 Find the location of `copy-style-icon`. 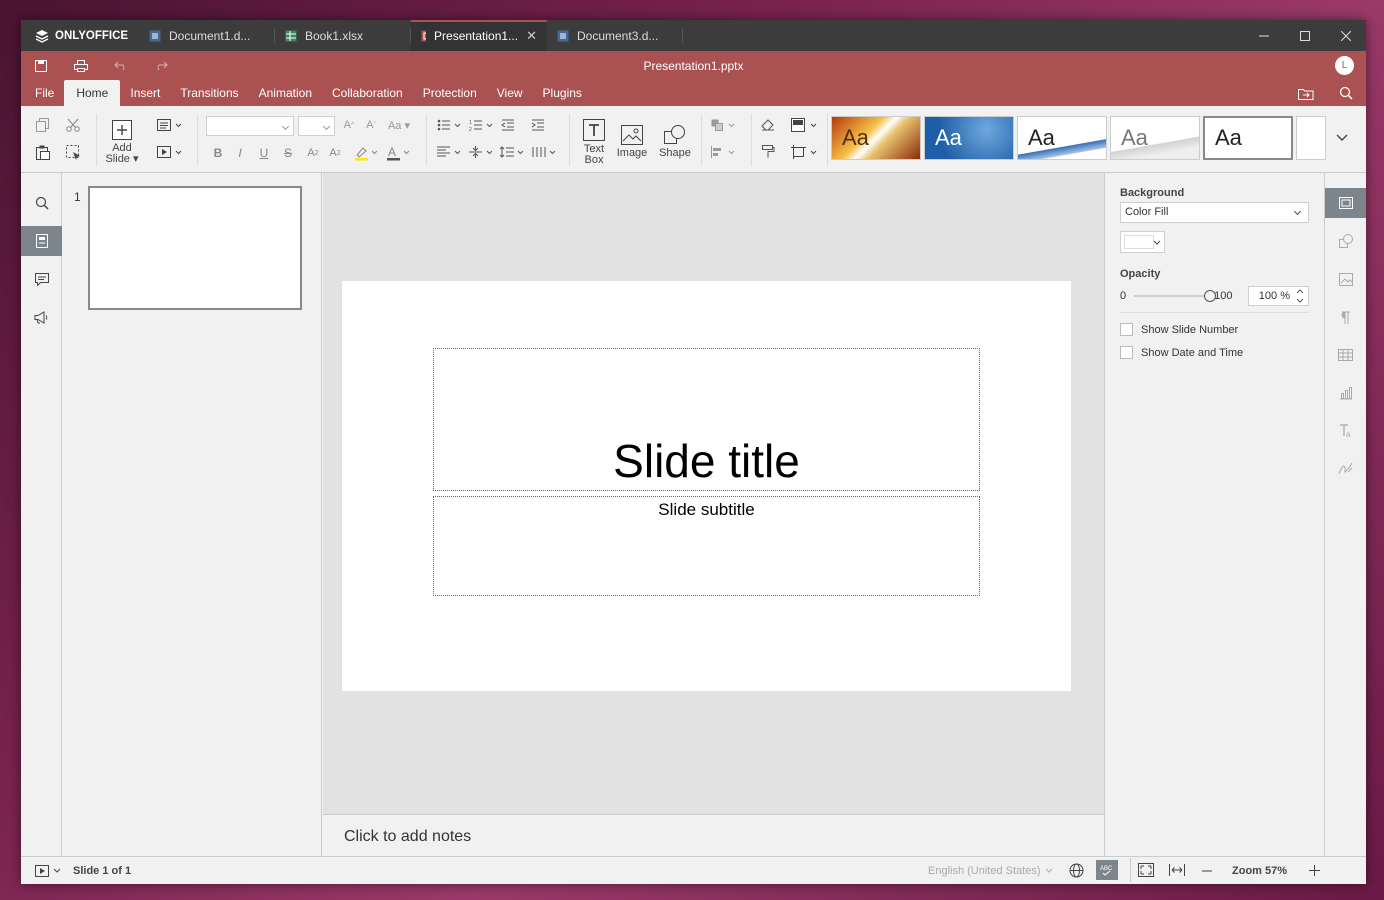

copy-style-icon is located at coordinates (768, 152).